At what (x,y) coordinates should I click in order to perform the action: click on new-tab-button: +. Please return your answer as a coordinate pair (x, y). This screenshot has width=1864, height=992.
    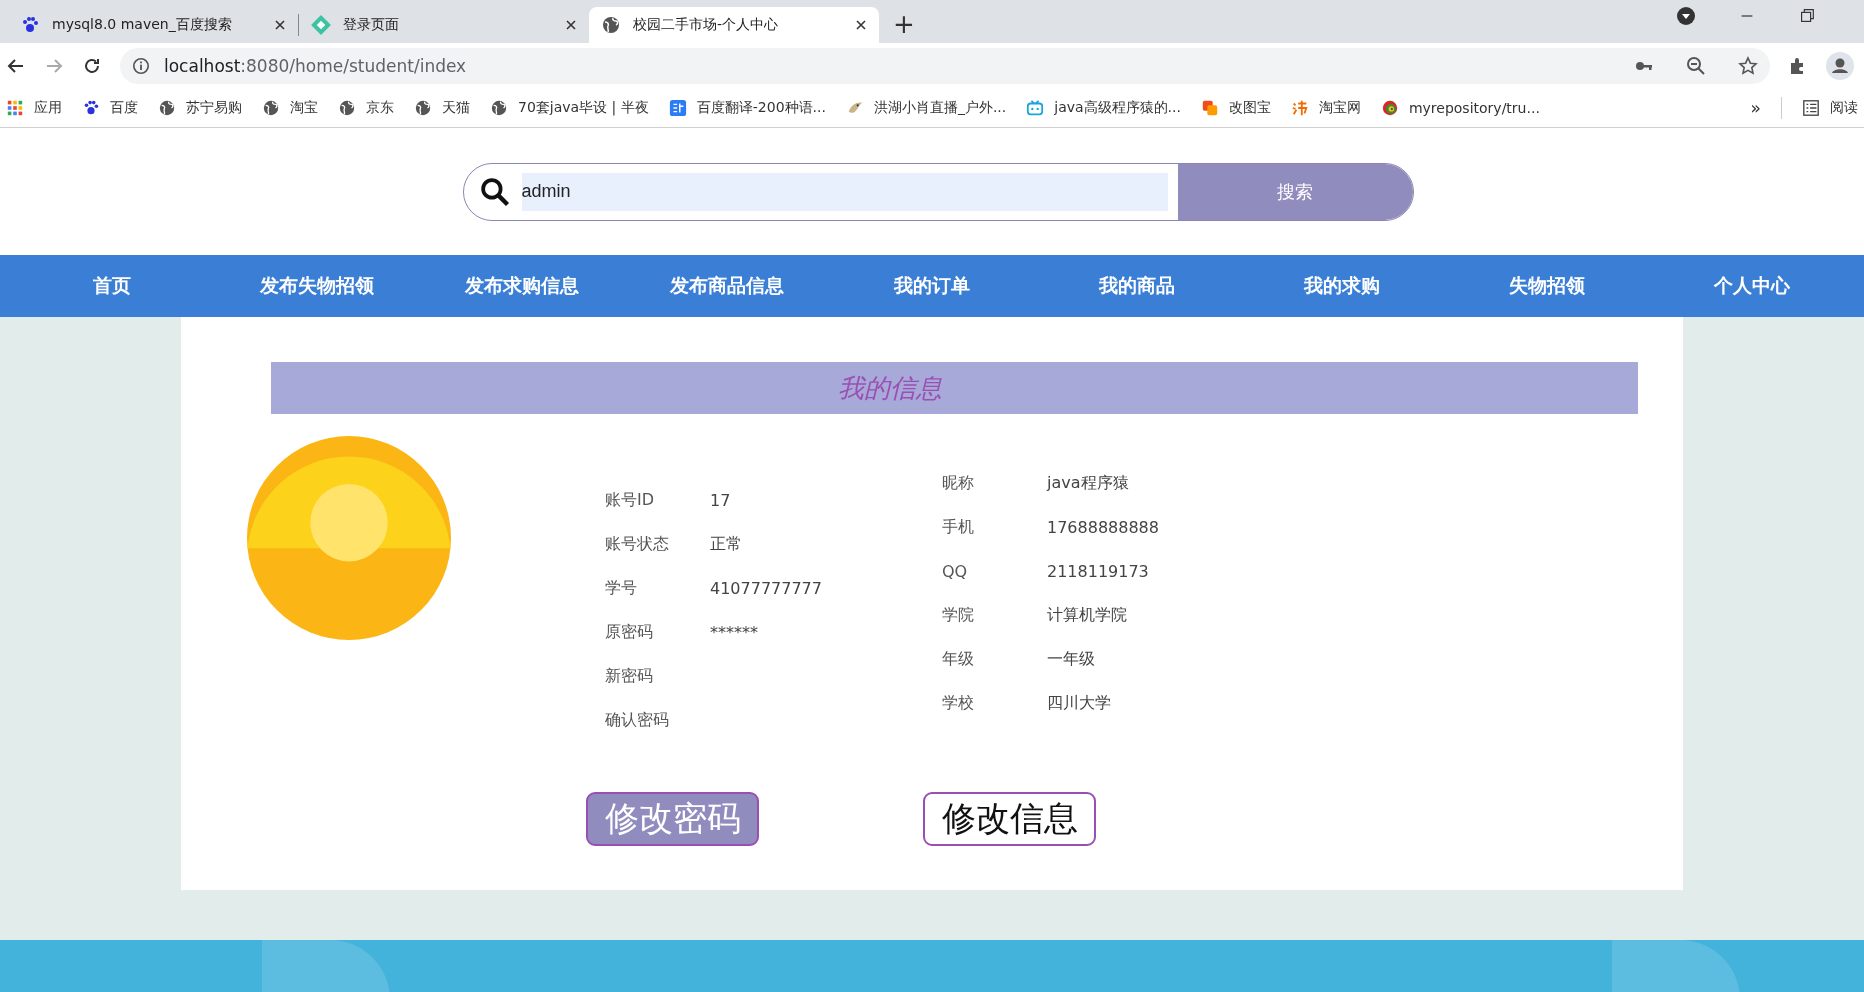
    Looking at the image, I should click on (904, 26).